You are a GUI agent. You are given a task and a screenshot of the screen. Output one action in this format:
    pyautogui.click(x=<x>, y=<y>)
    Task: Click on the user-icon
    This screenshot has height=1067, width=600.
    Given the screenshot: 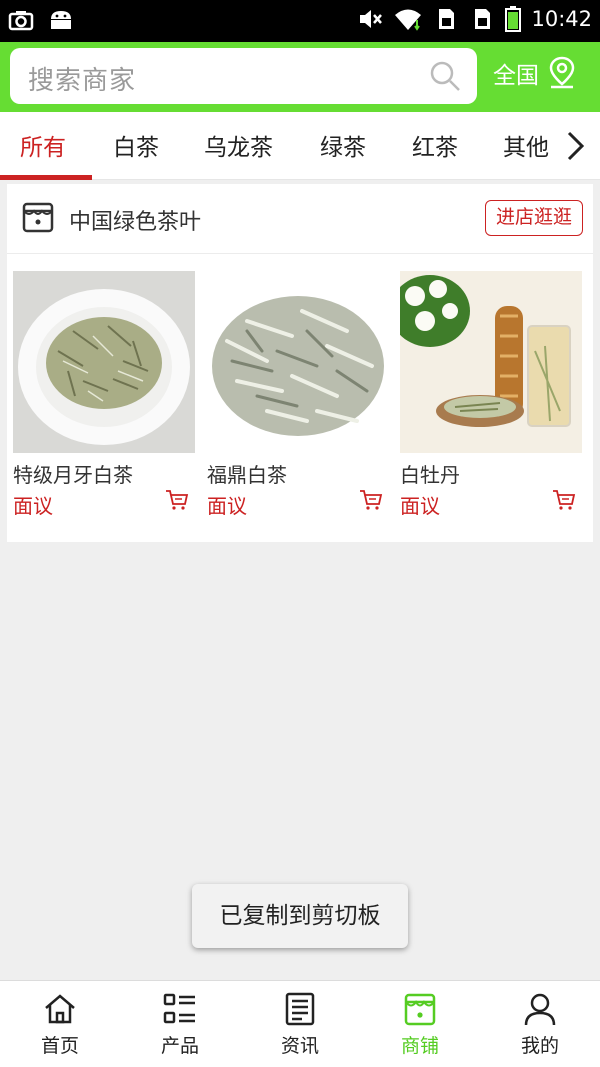 What is the action you would take?
    pyautogui.click(x=540, y=1009)
    